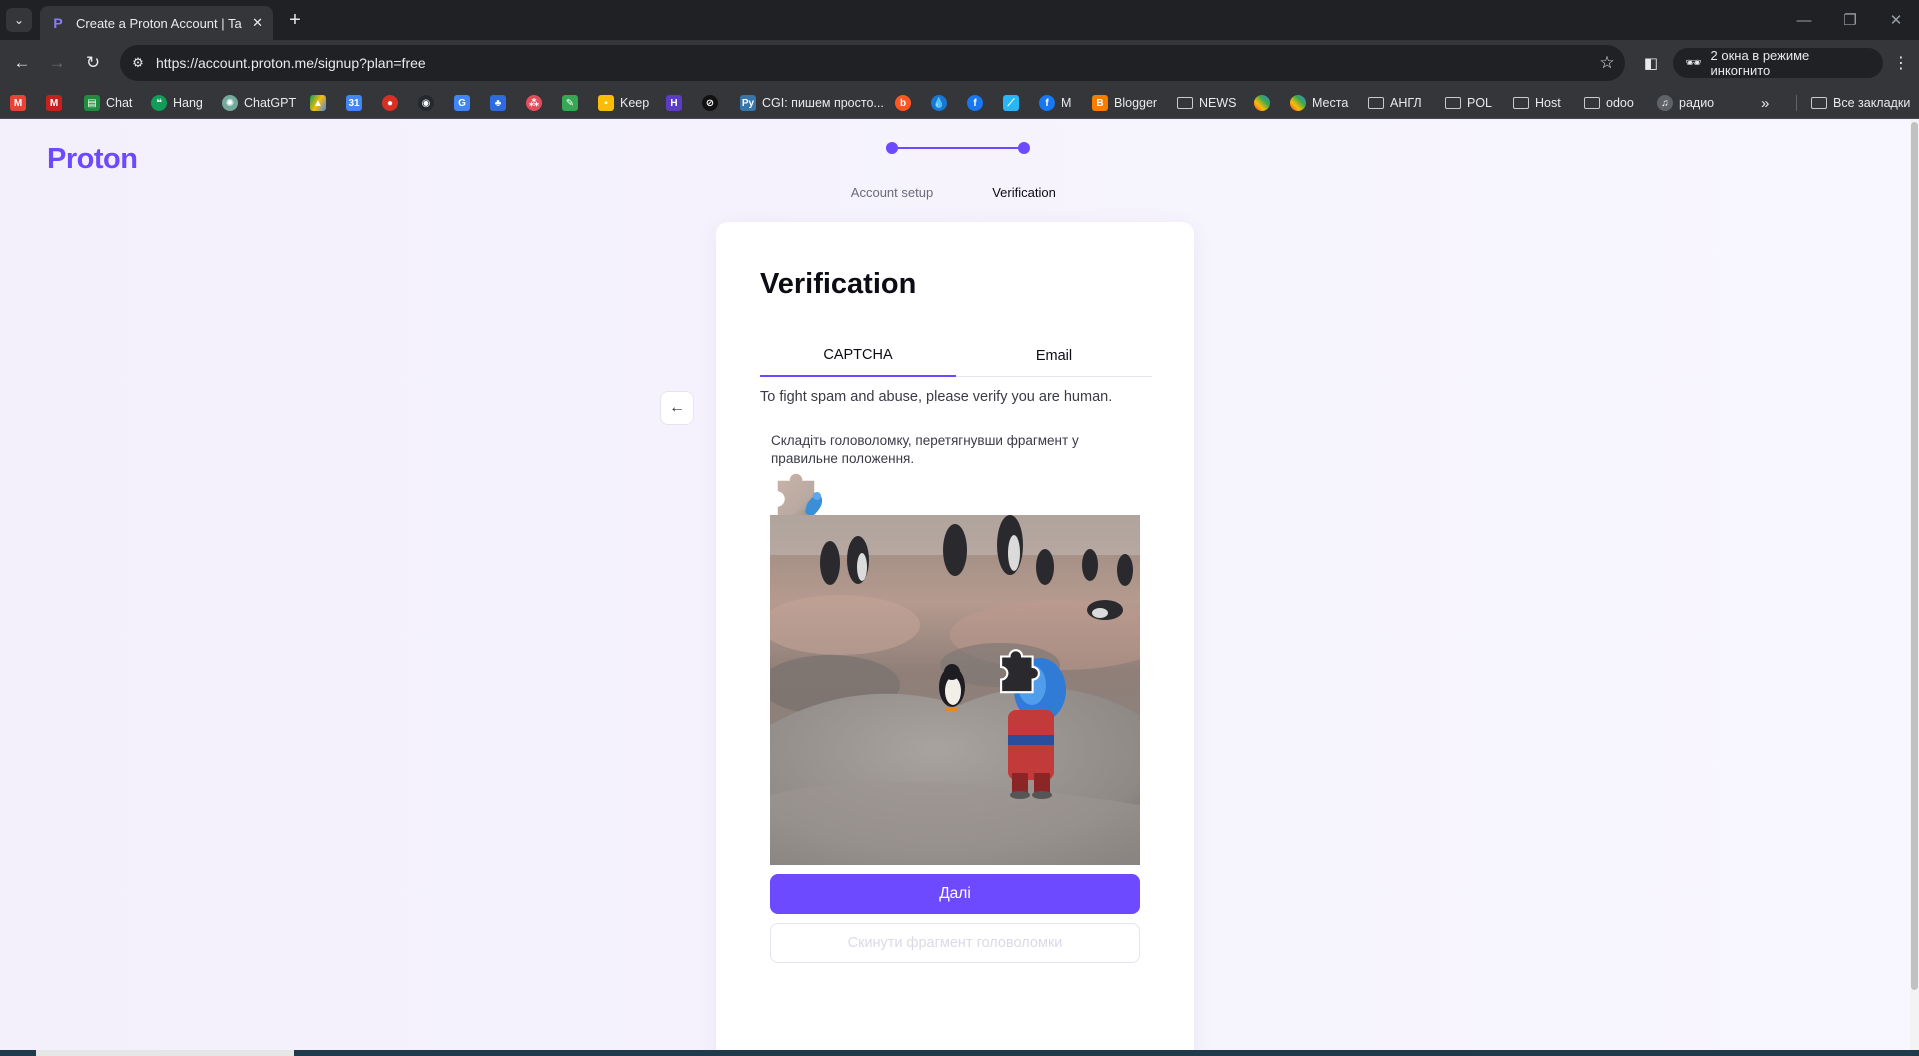  Describe the element at coordinates (1607, 63) in the screenshot. I see `bookmark-star-icon: ☆` at that location.